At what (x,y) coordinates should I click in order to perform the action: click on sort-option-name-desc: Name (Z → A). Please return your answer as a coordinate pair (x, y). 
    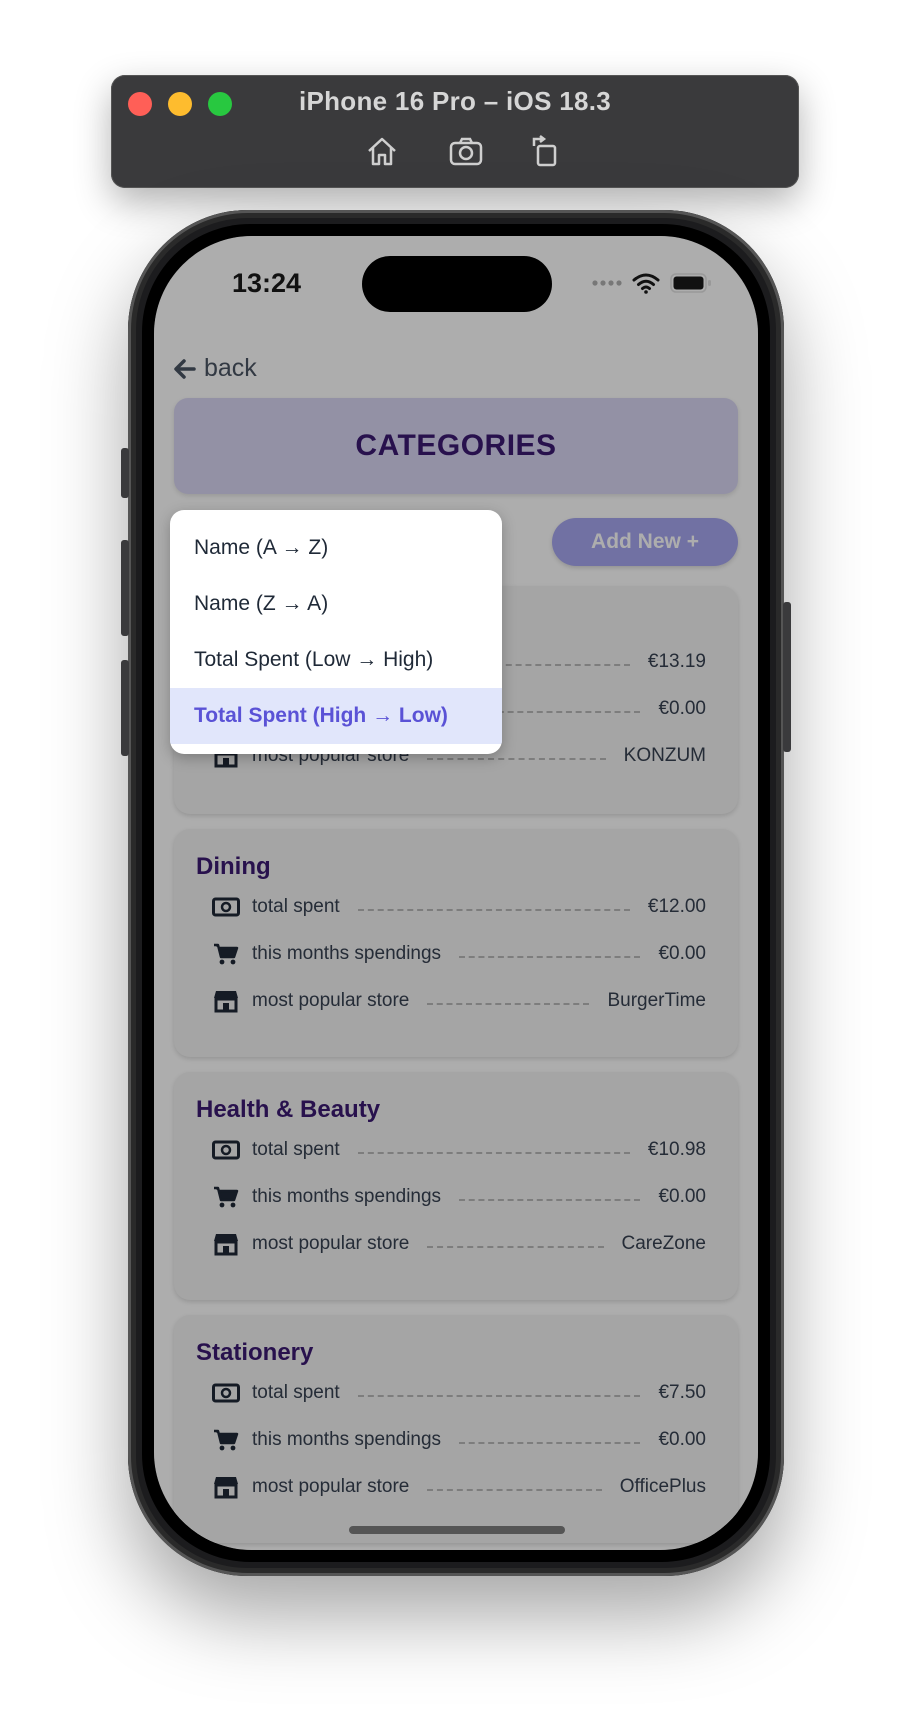
    Looking at the image, I should click on (336, 604).